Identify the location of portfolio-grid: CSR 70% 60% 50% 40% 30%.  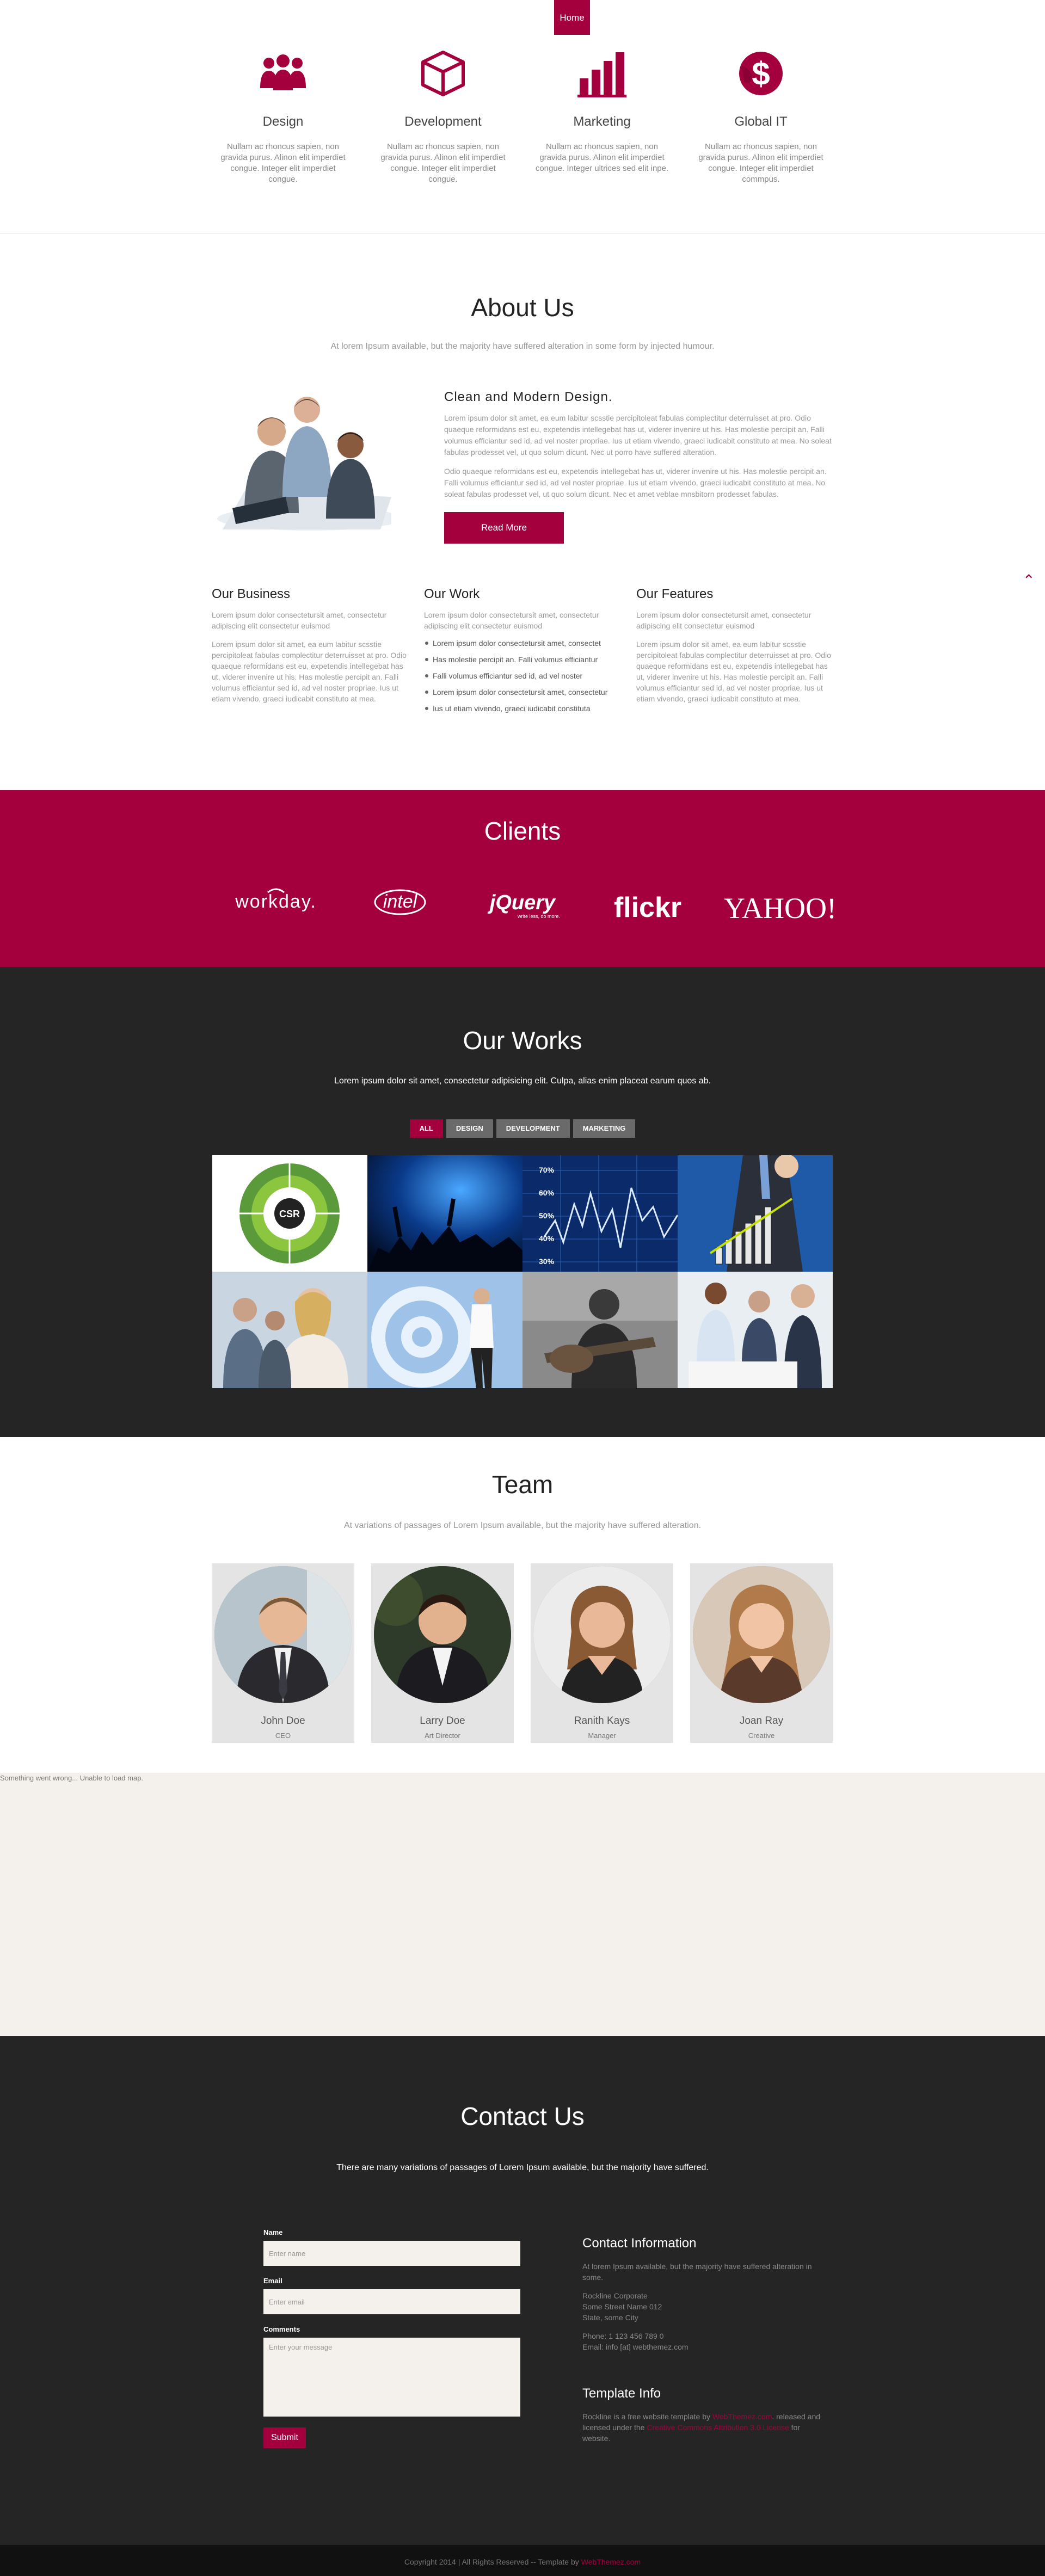
(522, 1271).